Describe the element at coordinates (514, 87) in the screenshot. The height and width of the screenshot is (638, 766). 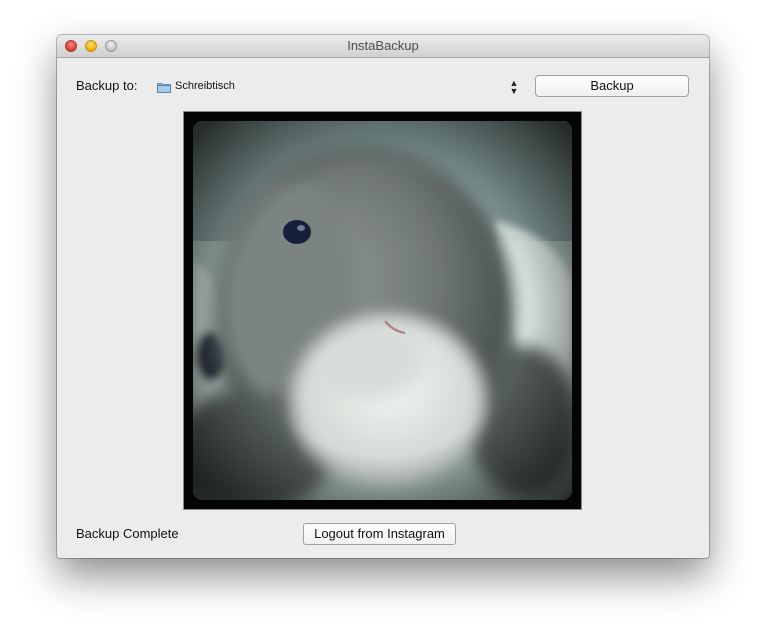
I see `popup-arrows-icon: ▲ ▼` at that location.